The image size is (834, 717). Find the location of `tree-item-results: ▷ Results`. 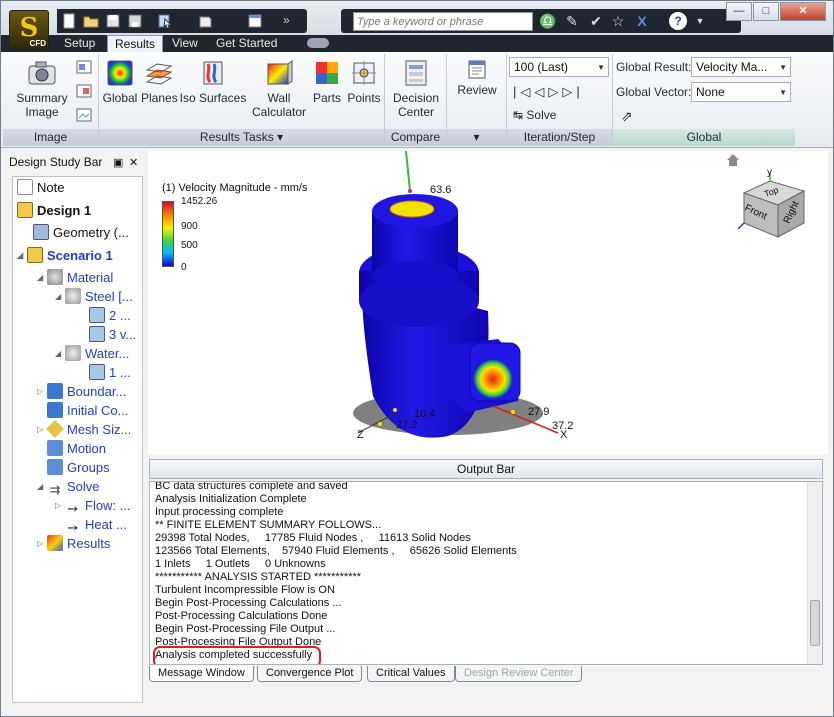

tree-item-results: ▷ Results is located at coordinates (73, 544).